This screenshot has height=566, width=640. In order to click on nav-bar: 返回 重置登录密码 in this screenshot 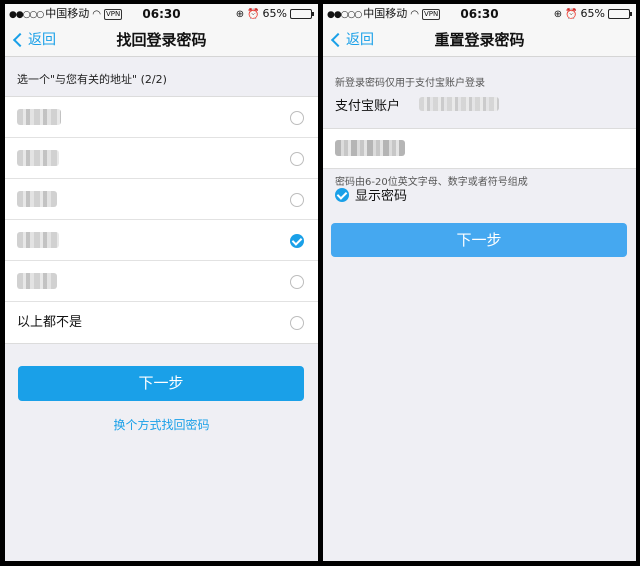, I will do `click(479, 40)`.